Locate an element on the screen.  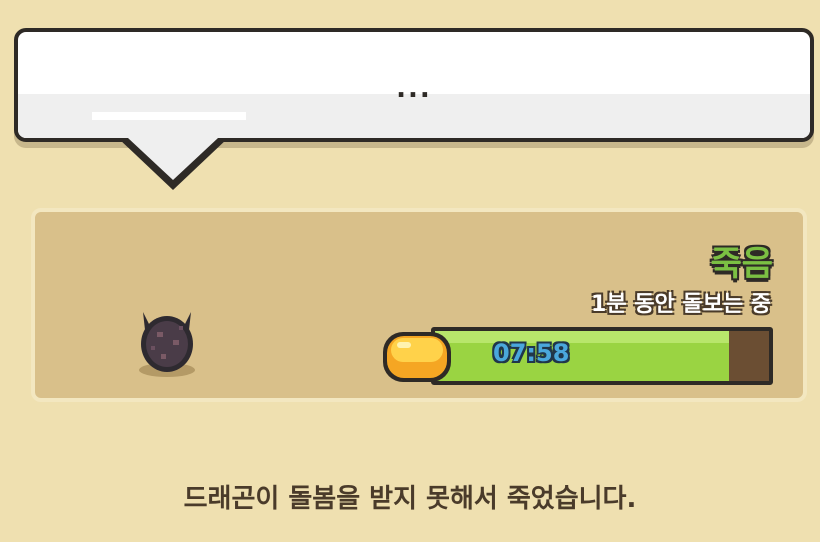
speech-bubble-tail is located at coordinates (173, 164).